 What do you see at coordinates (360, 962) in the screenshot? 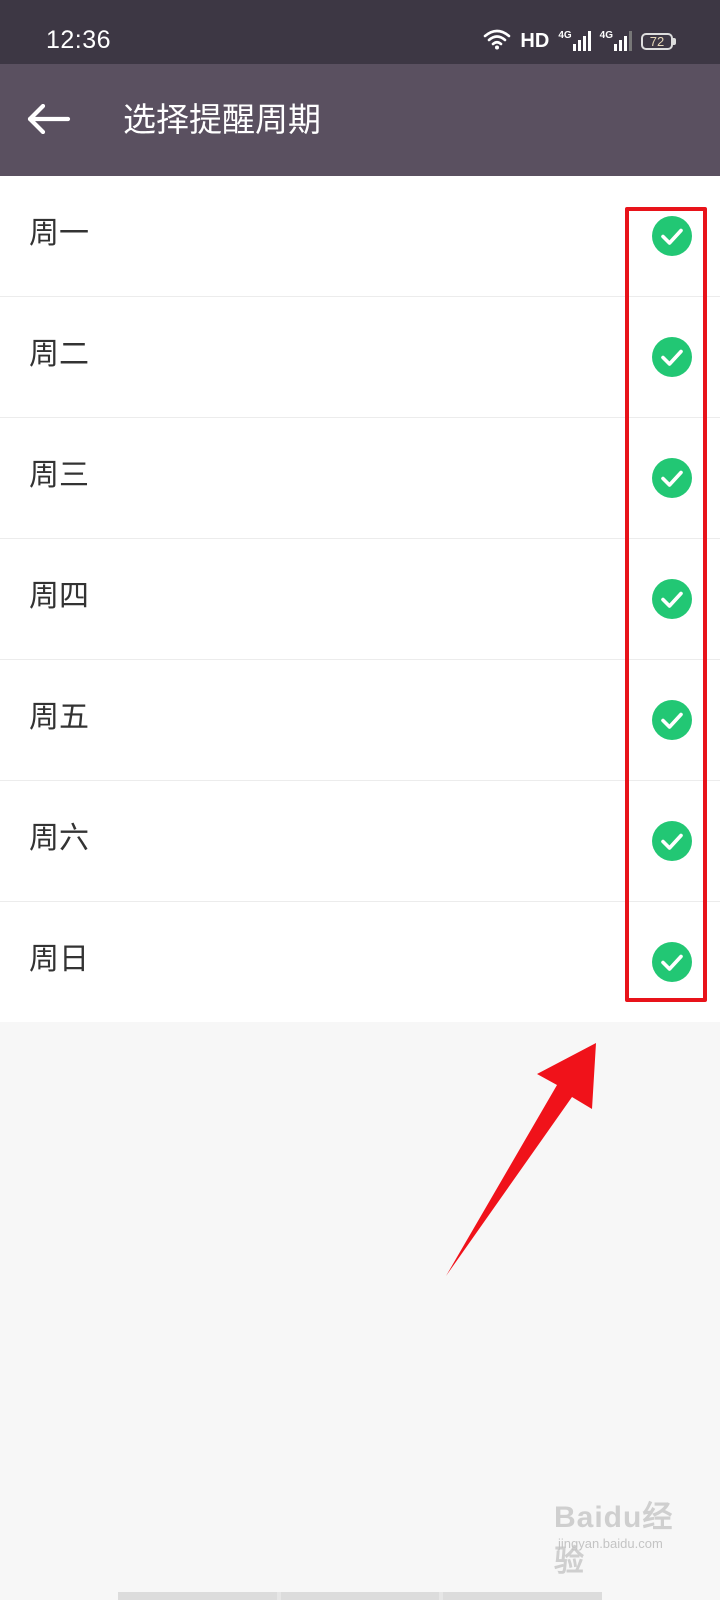
I see `day-item-sunday: 周日` at bounding box center [360, 962].